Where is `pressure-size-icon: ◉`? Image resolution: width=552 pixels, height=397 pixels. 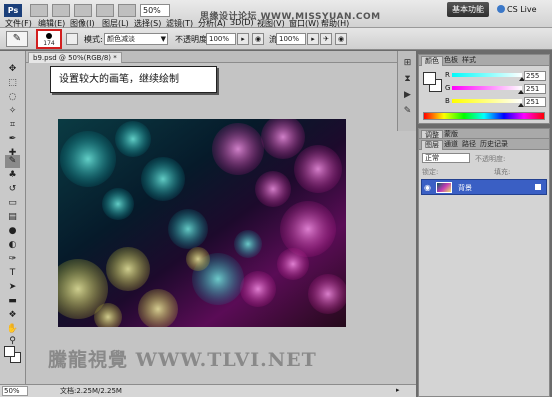
pressure-size-icon: ◉ is located at coordinates (341, 39).